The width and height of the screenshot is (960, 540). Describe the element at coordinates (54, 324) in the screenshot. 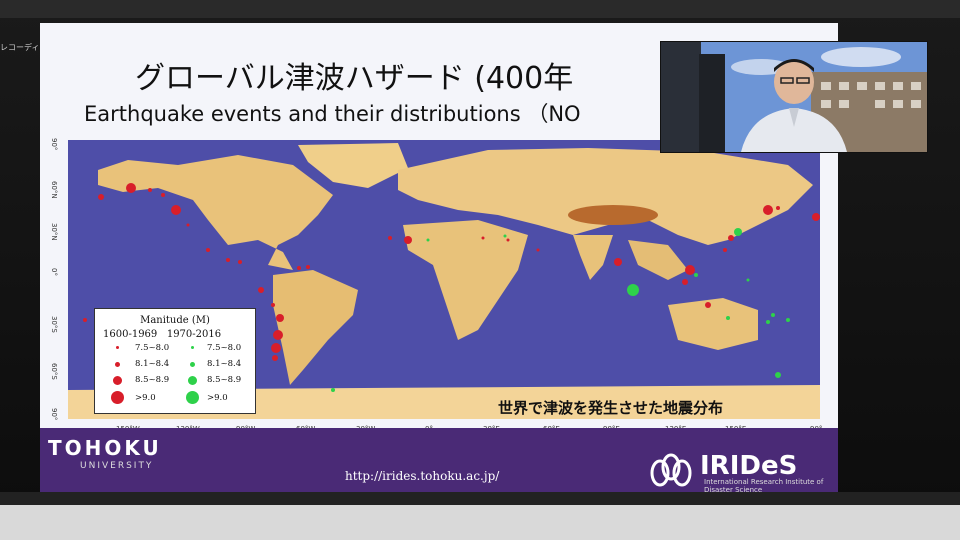

I see `lat-label: 30°S` at that location.